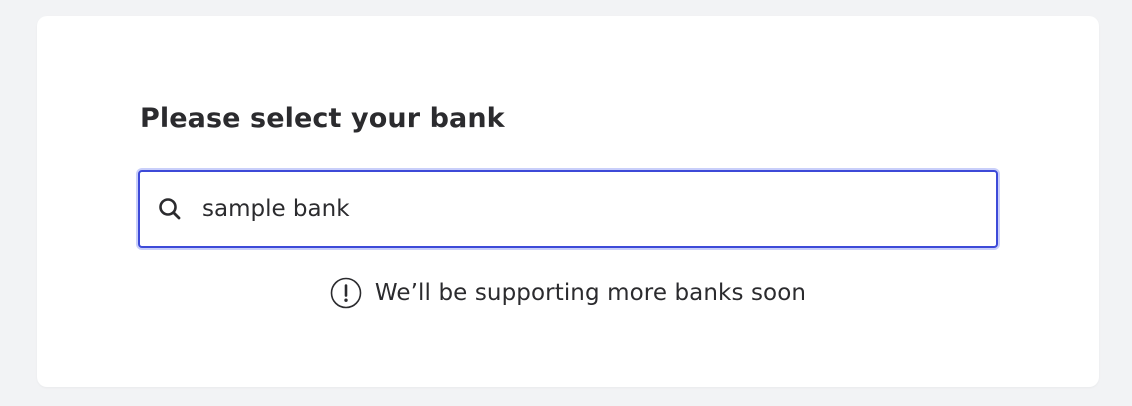  I want to click on notice-text: We’ll be supporting more banks soon, so click(590, 293).